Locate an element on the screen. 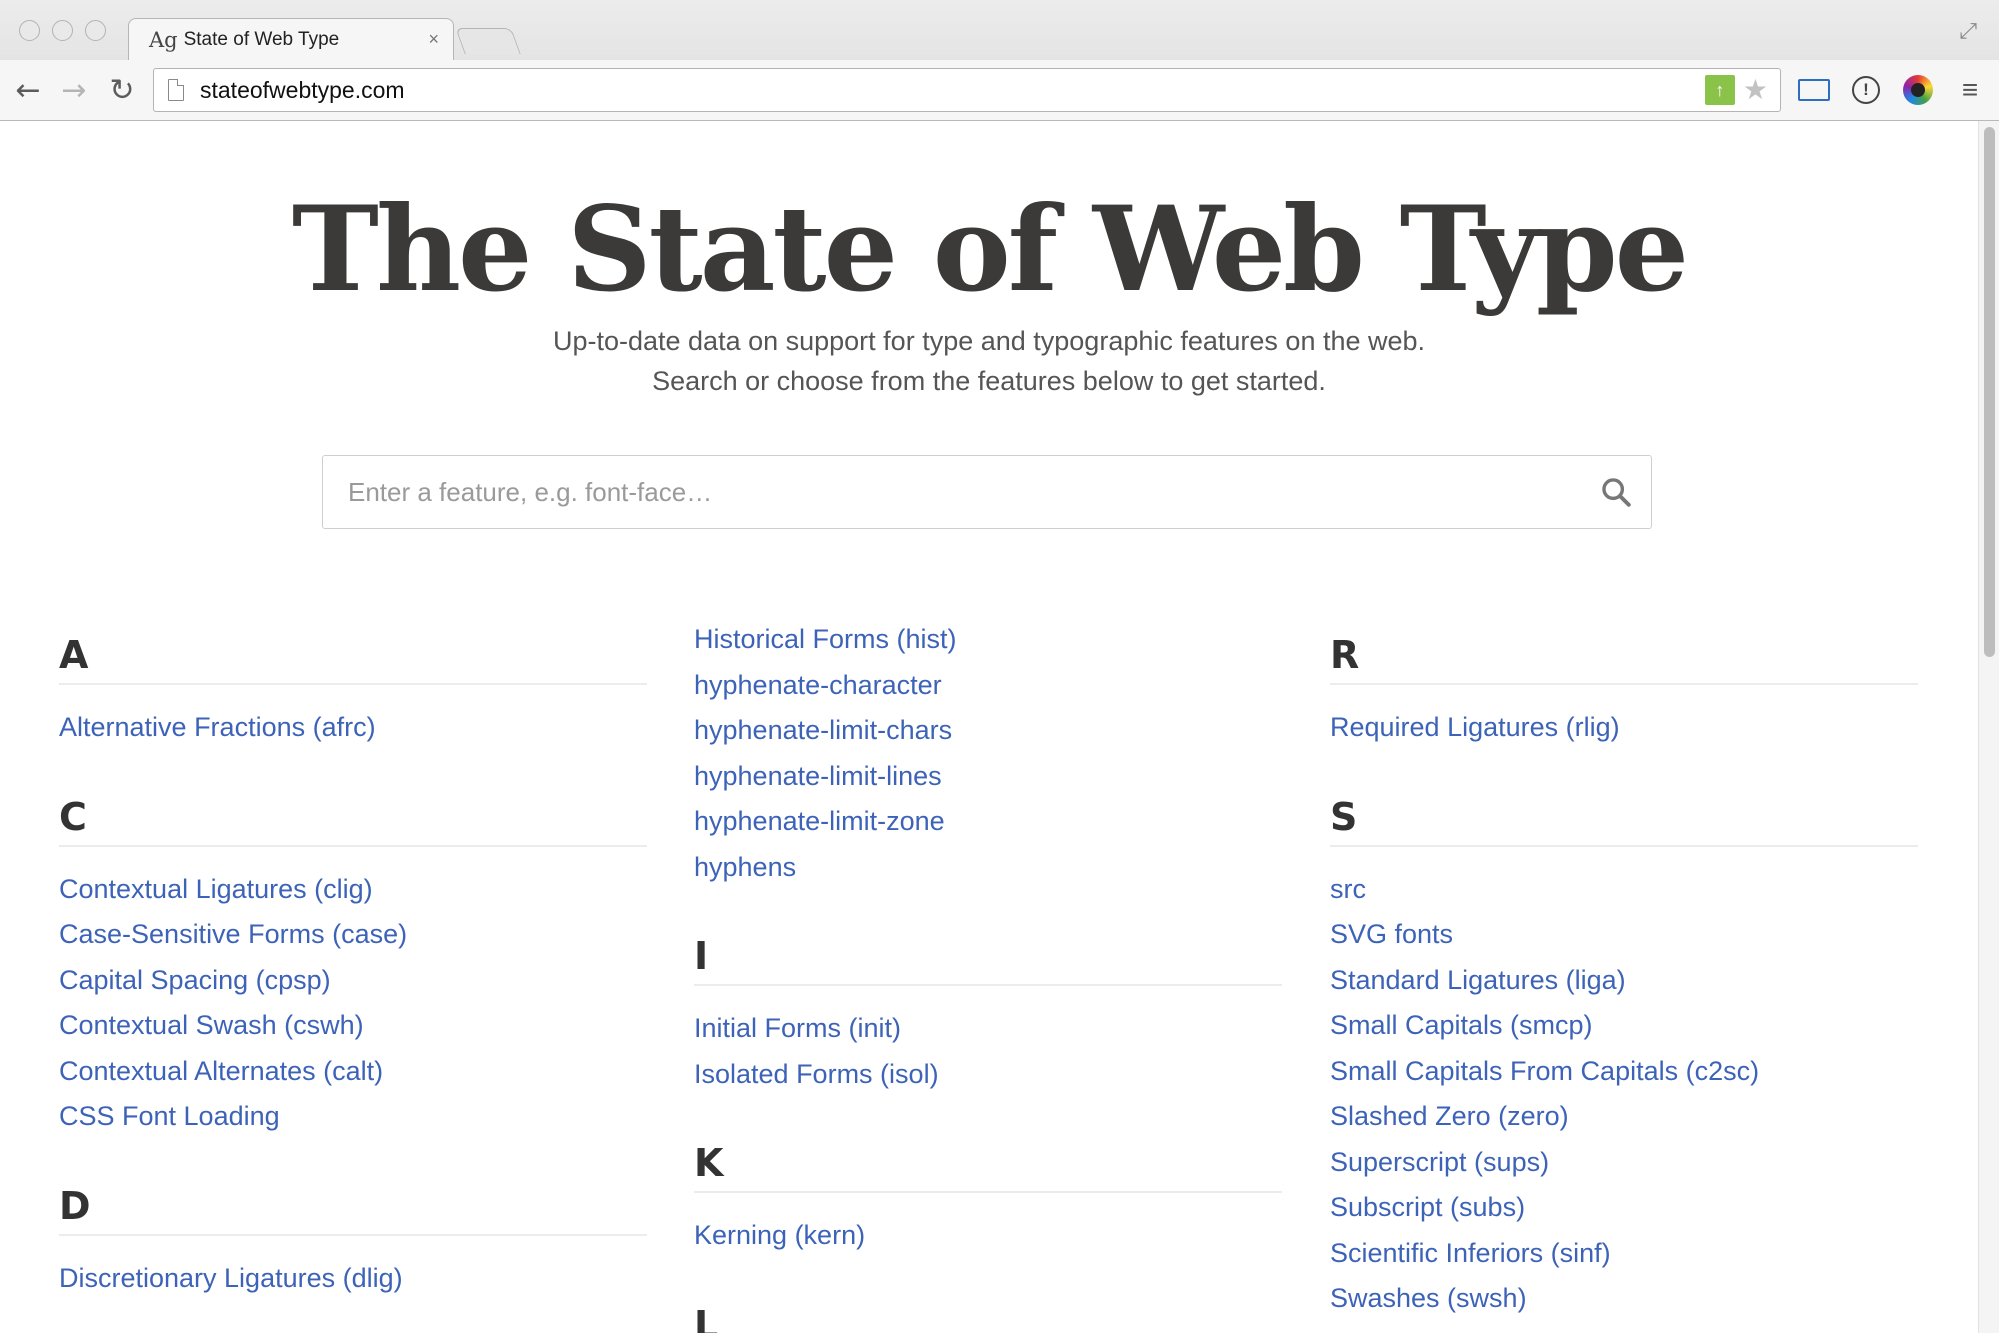 The image size is (1999, 1333). feature-link: Contextual Ligatures (clig) is located at coordinates (353, 890).